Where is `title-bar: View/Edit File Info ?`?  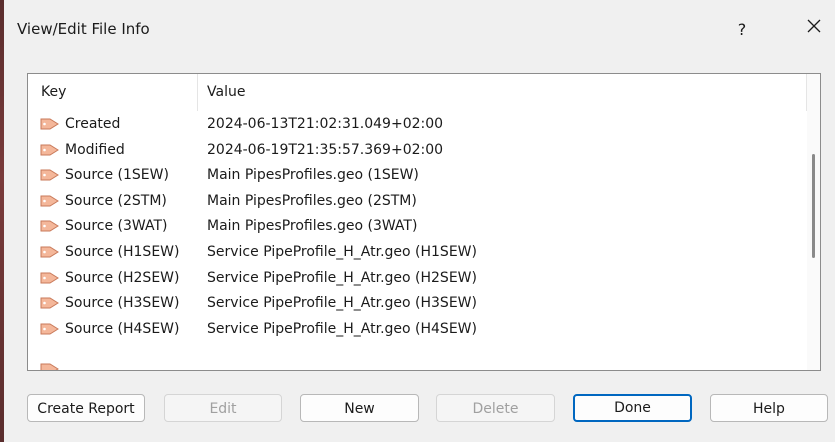 title-bar: View/Edit File Info ? is located at coordinates (419, 30).